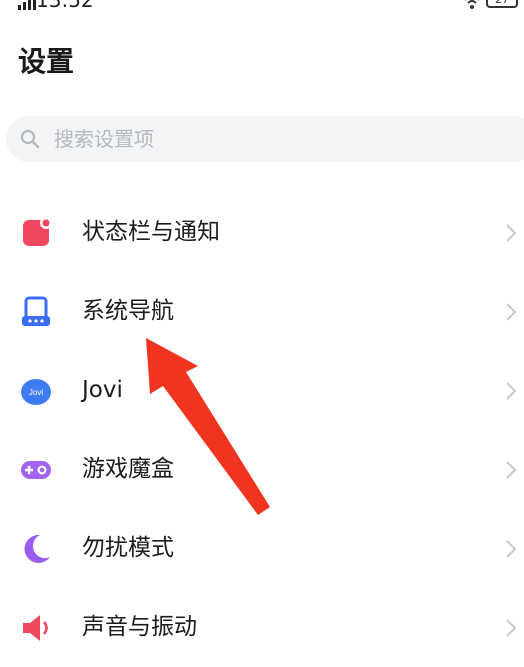 The height and width of the screenshot is (667, 524). I want to click on settings-item-label: Jovi, so click(102, 390).